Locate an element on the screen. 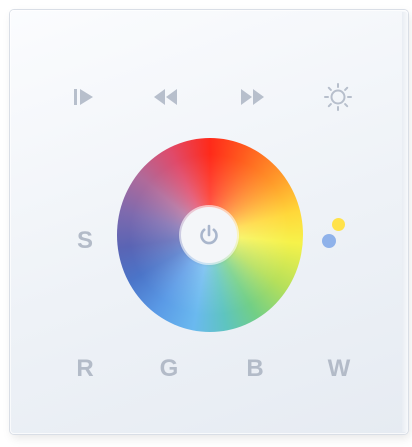 The height and width of the screenshot is (447, 412). next-button is located at coordinates (252, 97).